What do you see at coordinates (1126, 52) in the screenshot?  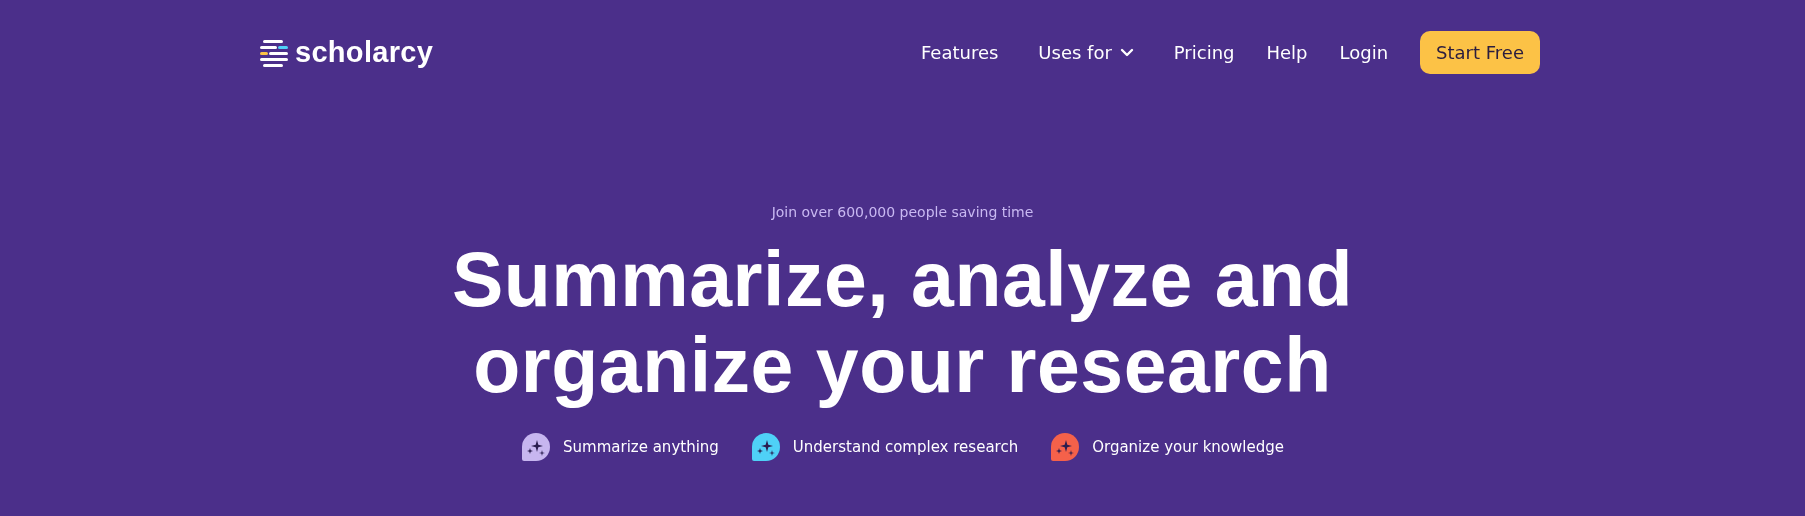 I see `chevron-down-icon` at bounding box center [1126, 52].